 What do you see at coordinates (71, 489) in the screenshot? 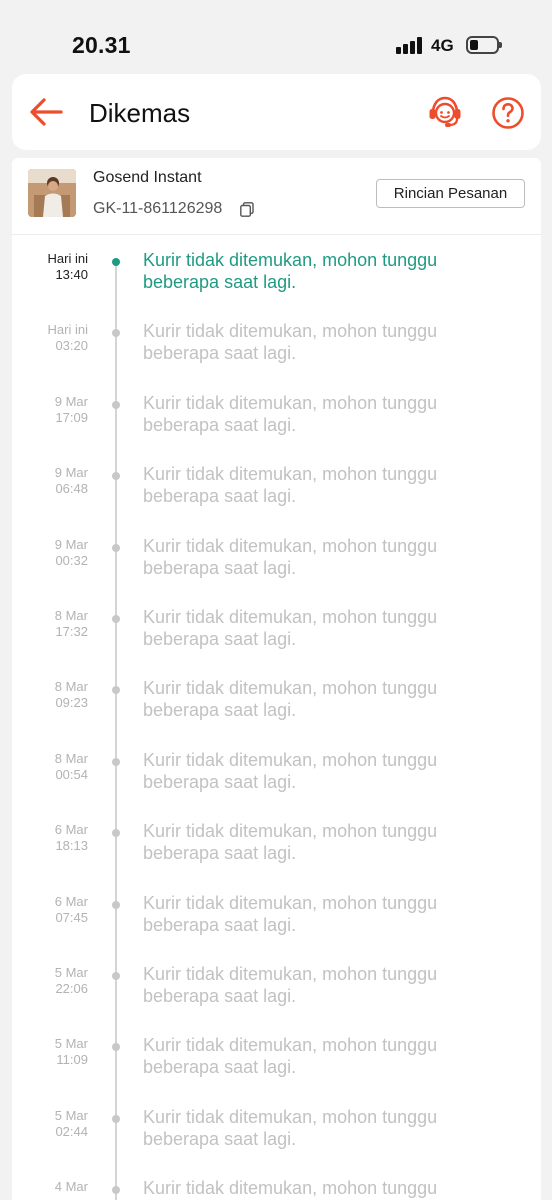
I see `timeline-time: 06:48` at bounding box center [71, 489].